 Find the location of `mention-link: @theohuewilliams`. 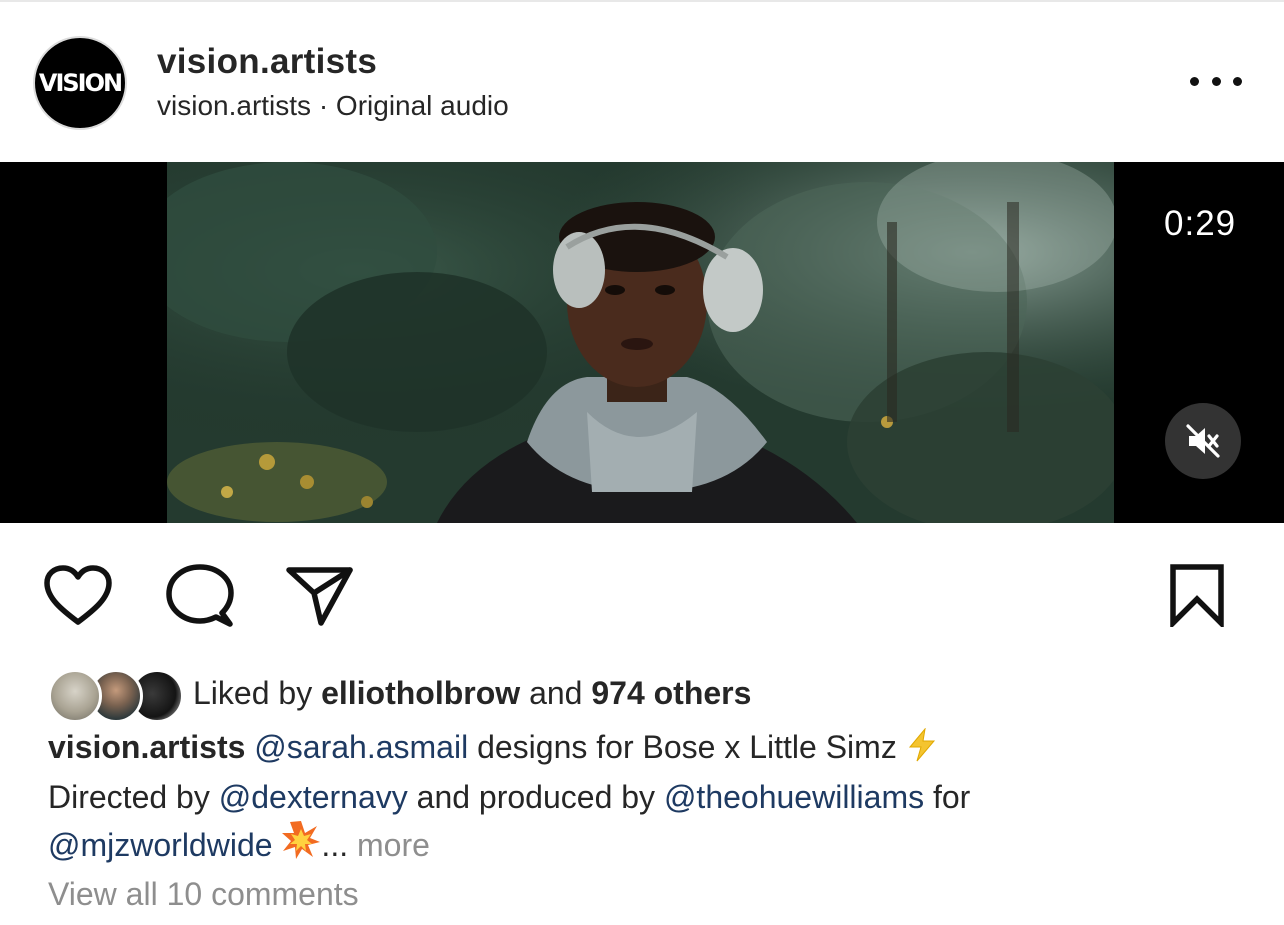

mention-link: @theohuewilliams is located at coordinates (794, 797).